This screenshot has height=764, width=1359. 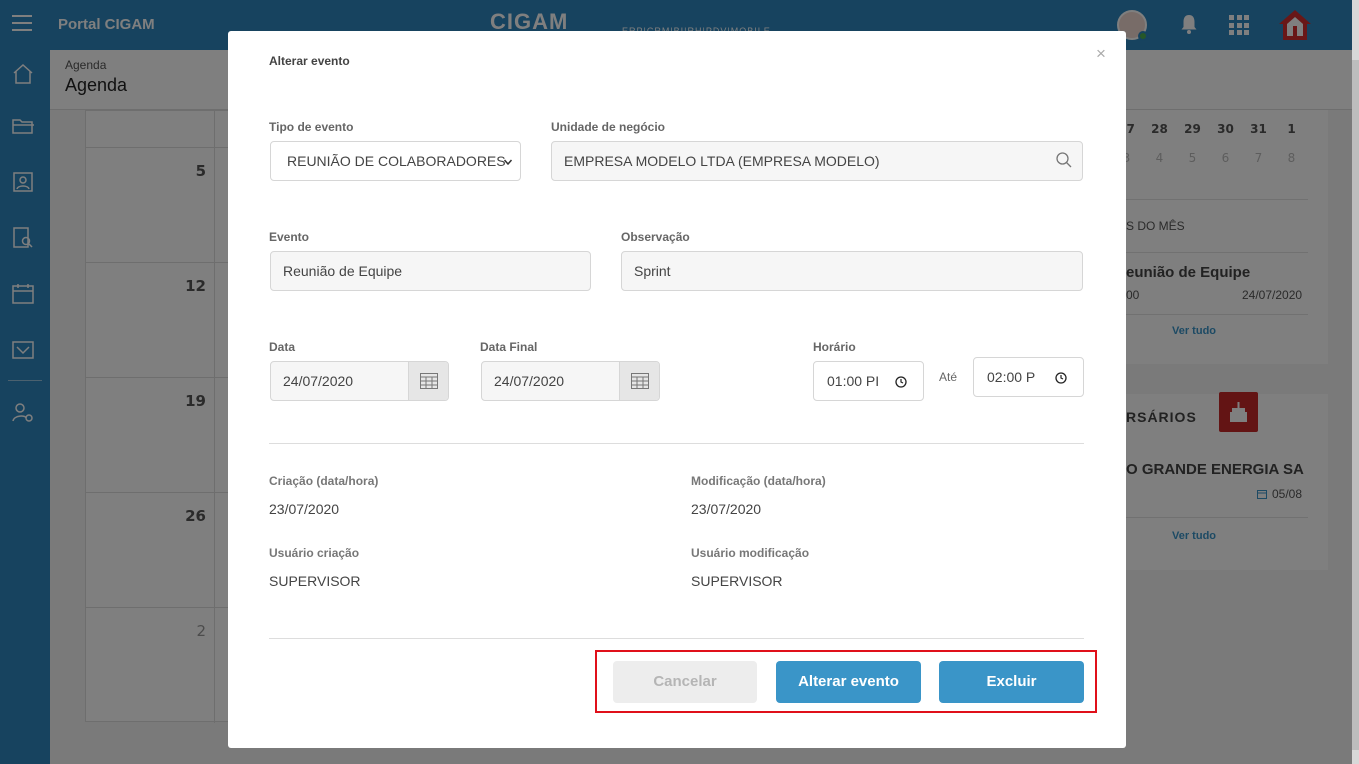 What do you see at coordinates (311, 127) in the screenshot?
I see `tipo-evento-label: Tipo de evento` at bounding box center [311, 127].